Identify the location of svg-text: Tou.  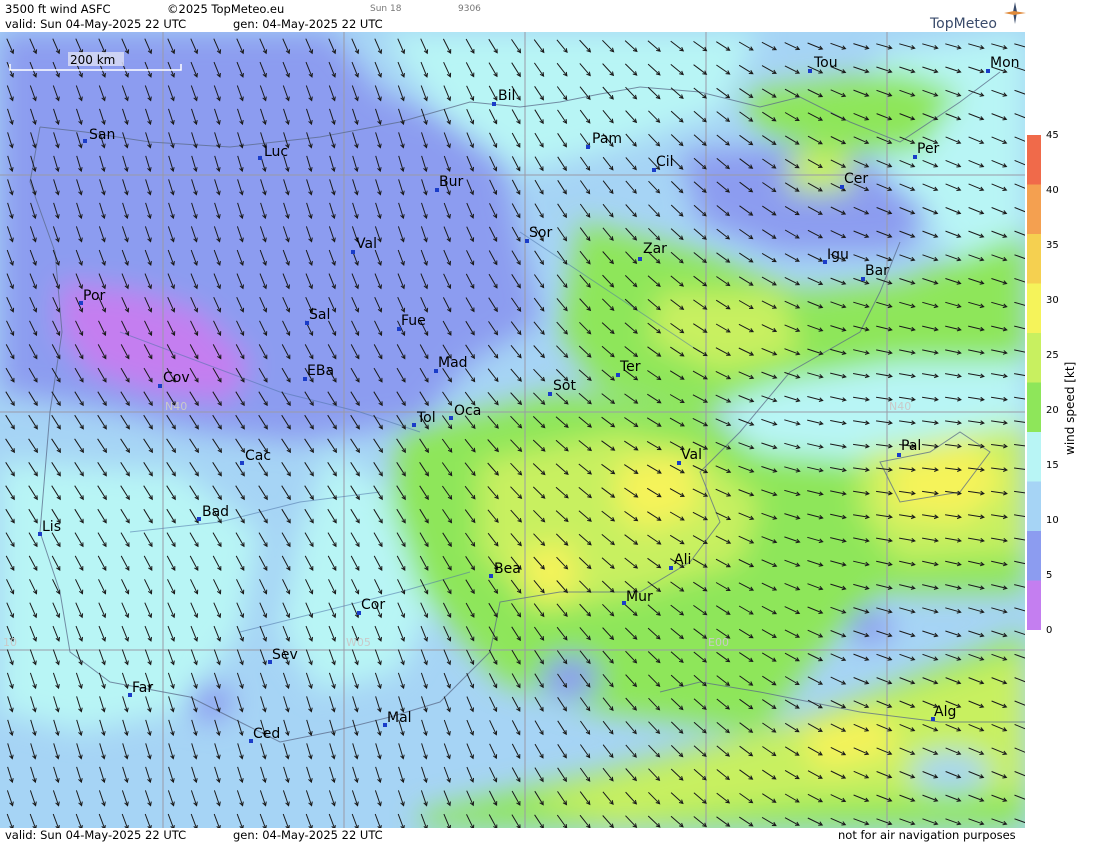
(825, 63).